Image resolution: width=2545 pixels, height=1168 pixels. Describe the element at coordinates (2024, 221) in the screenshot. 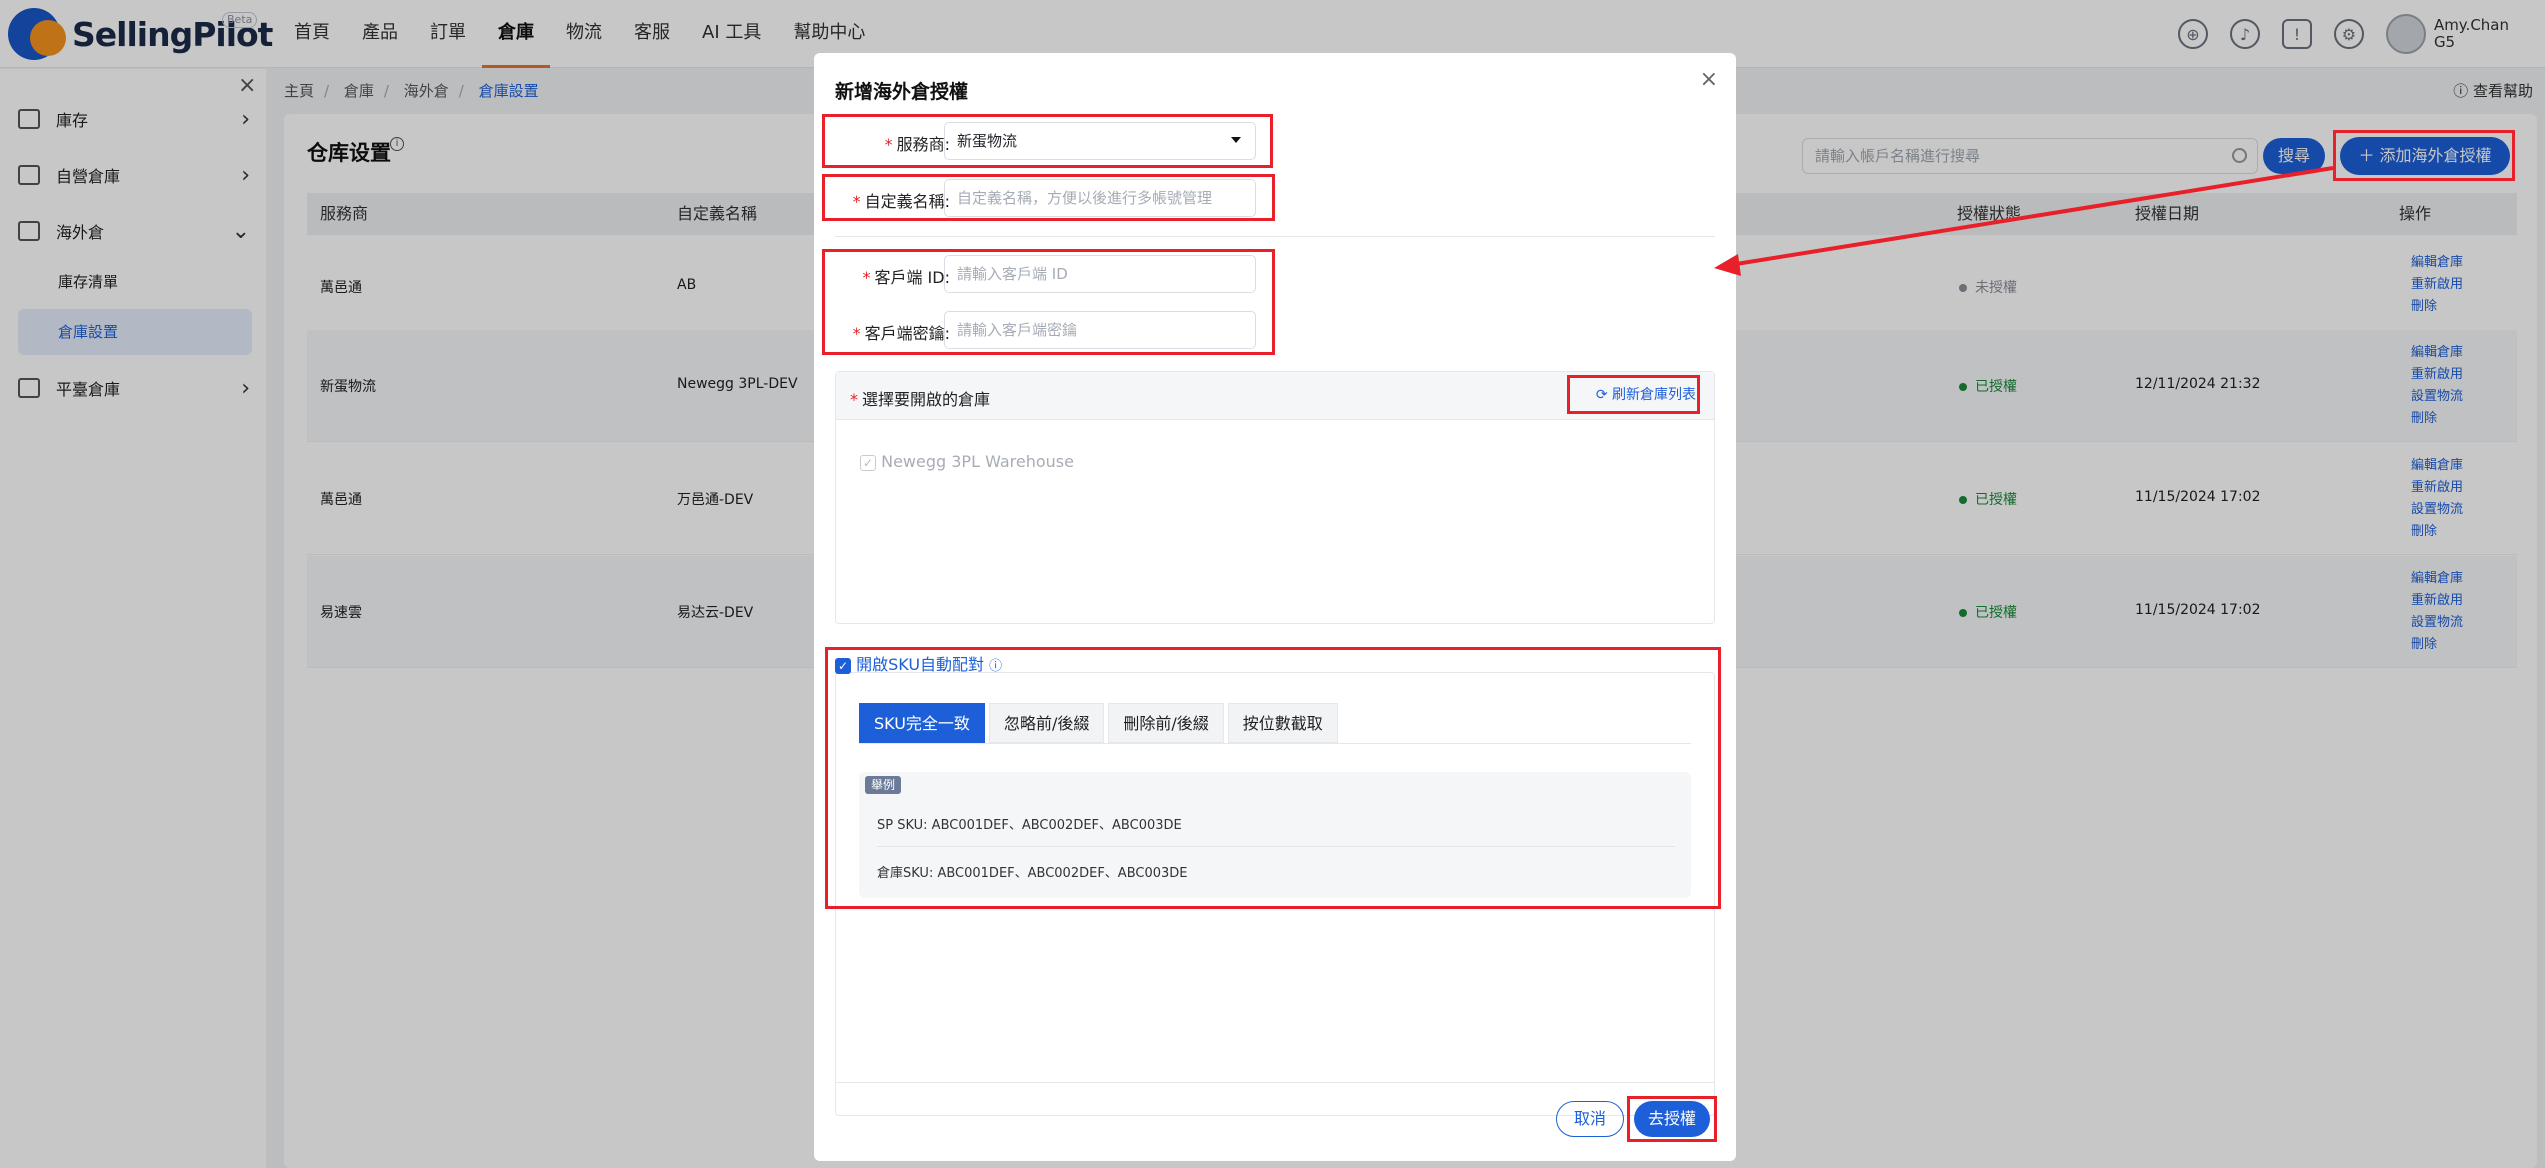

I see `annotation-arrow` at that location.